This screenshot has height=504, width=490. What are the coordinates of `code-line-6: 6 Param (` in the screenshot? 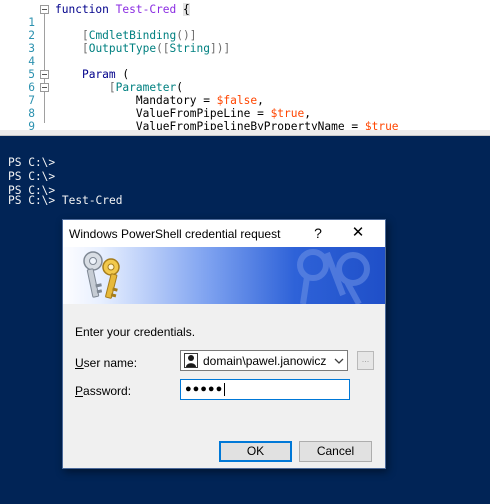 It's located at (245, 81).